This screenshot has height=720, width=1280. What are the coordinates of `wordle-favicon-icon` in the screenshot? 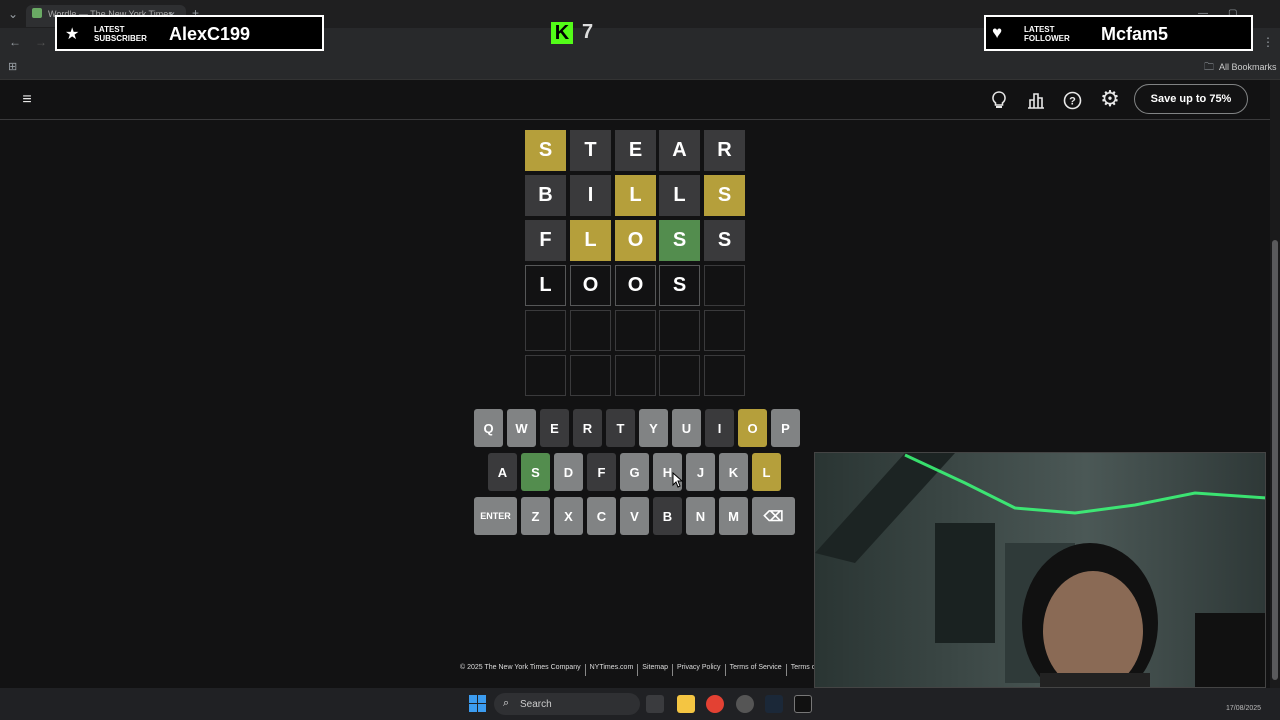 It's located at (37, 13).